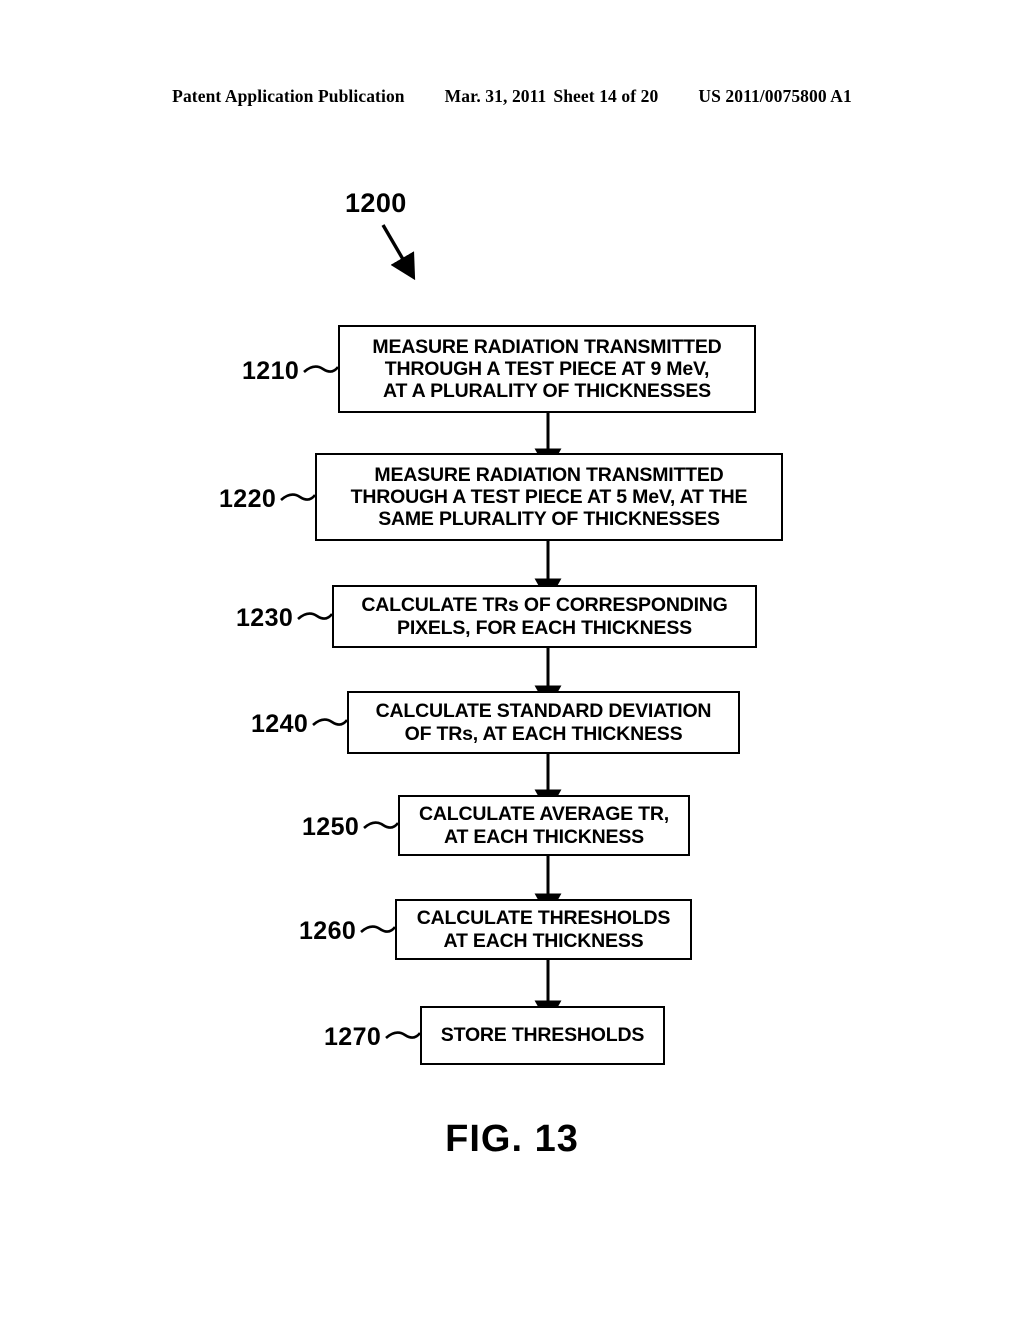 The height and width of the screenshot is (1320, 1024). Describe the element at coordinates (544, 627) in the screenshot. I see `flow-step-1230-line-2: PIXELS, FOR EACH THICKNESS` at that location.